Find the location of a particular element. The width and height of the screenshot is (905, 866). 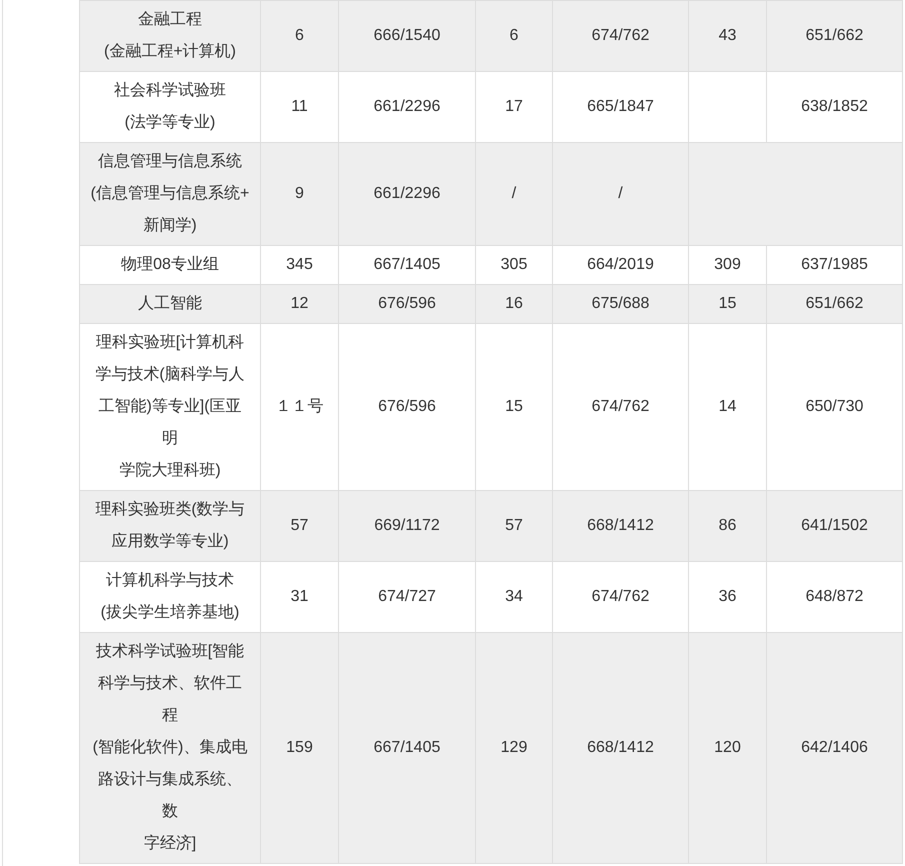

table-cell: 668/1412 is located at coordinates (620, 748).